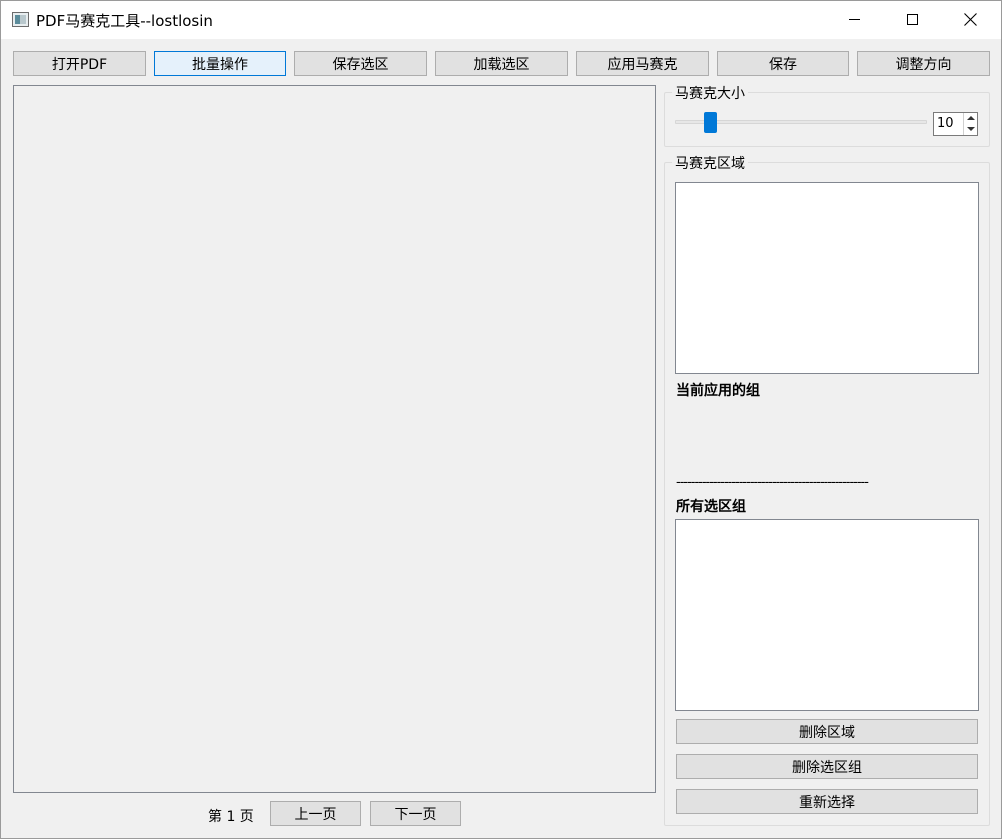 The height and width of the screenshot is (839, 1002). Describe the element at coordinates (955, 124) in the screenshot. I see `mosaic-size-spinbox: 10` at that location.